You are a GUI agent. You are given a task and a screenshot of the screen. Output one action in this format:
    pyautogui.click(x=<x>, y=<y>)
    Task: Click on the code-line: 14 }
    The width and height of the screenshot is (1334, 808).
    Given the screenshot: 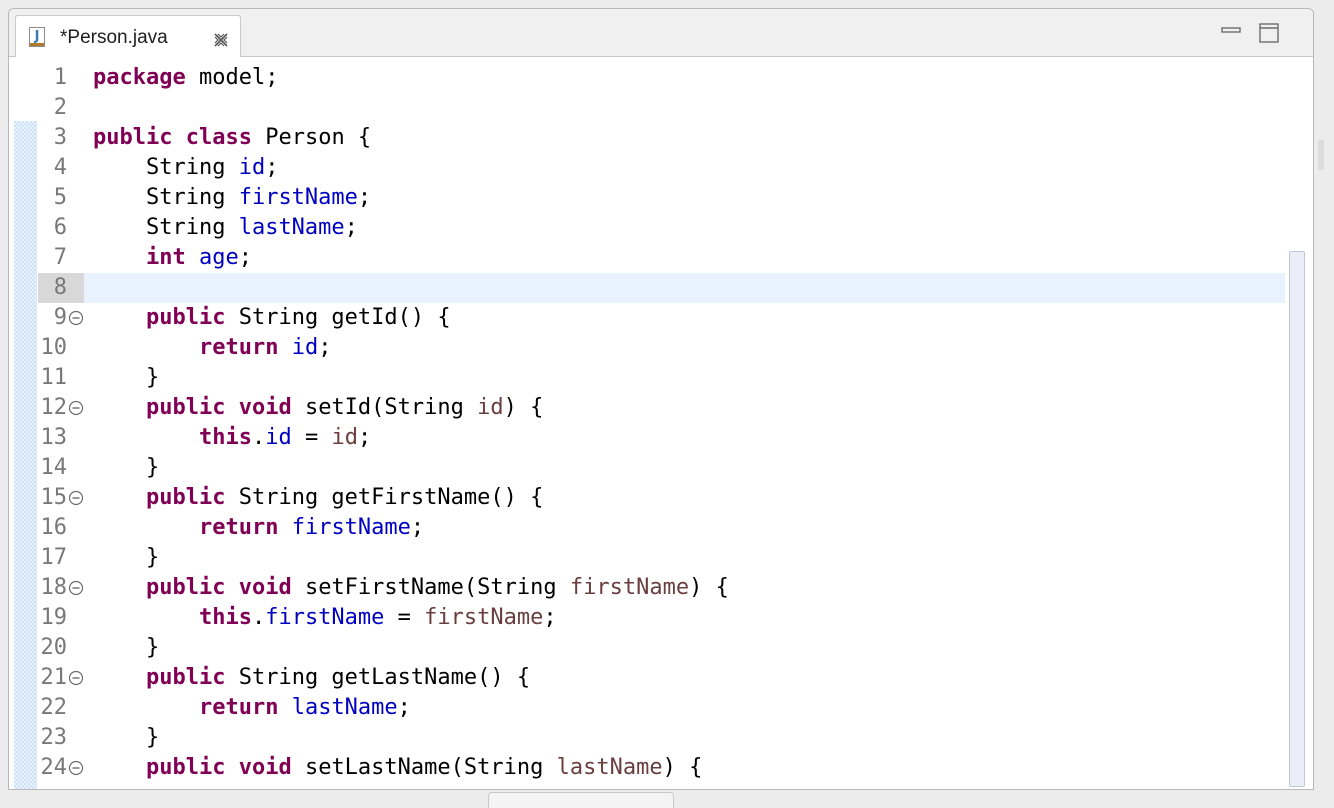 What is the action you would take?
    pyautogui.click(x=647, y=468)
    